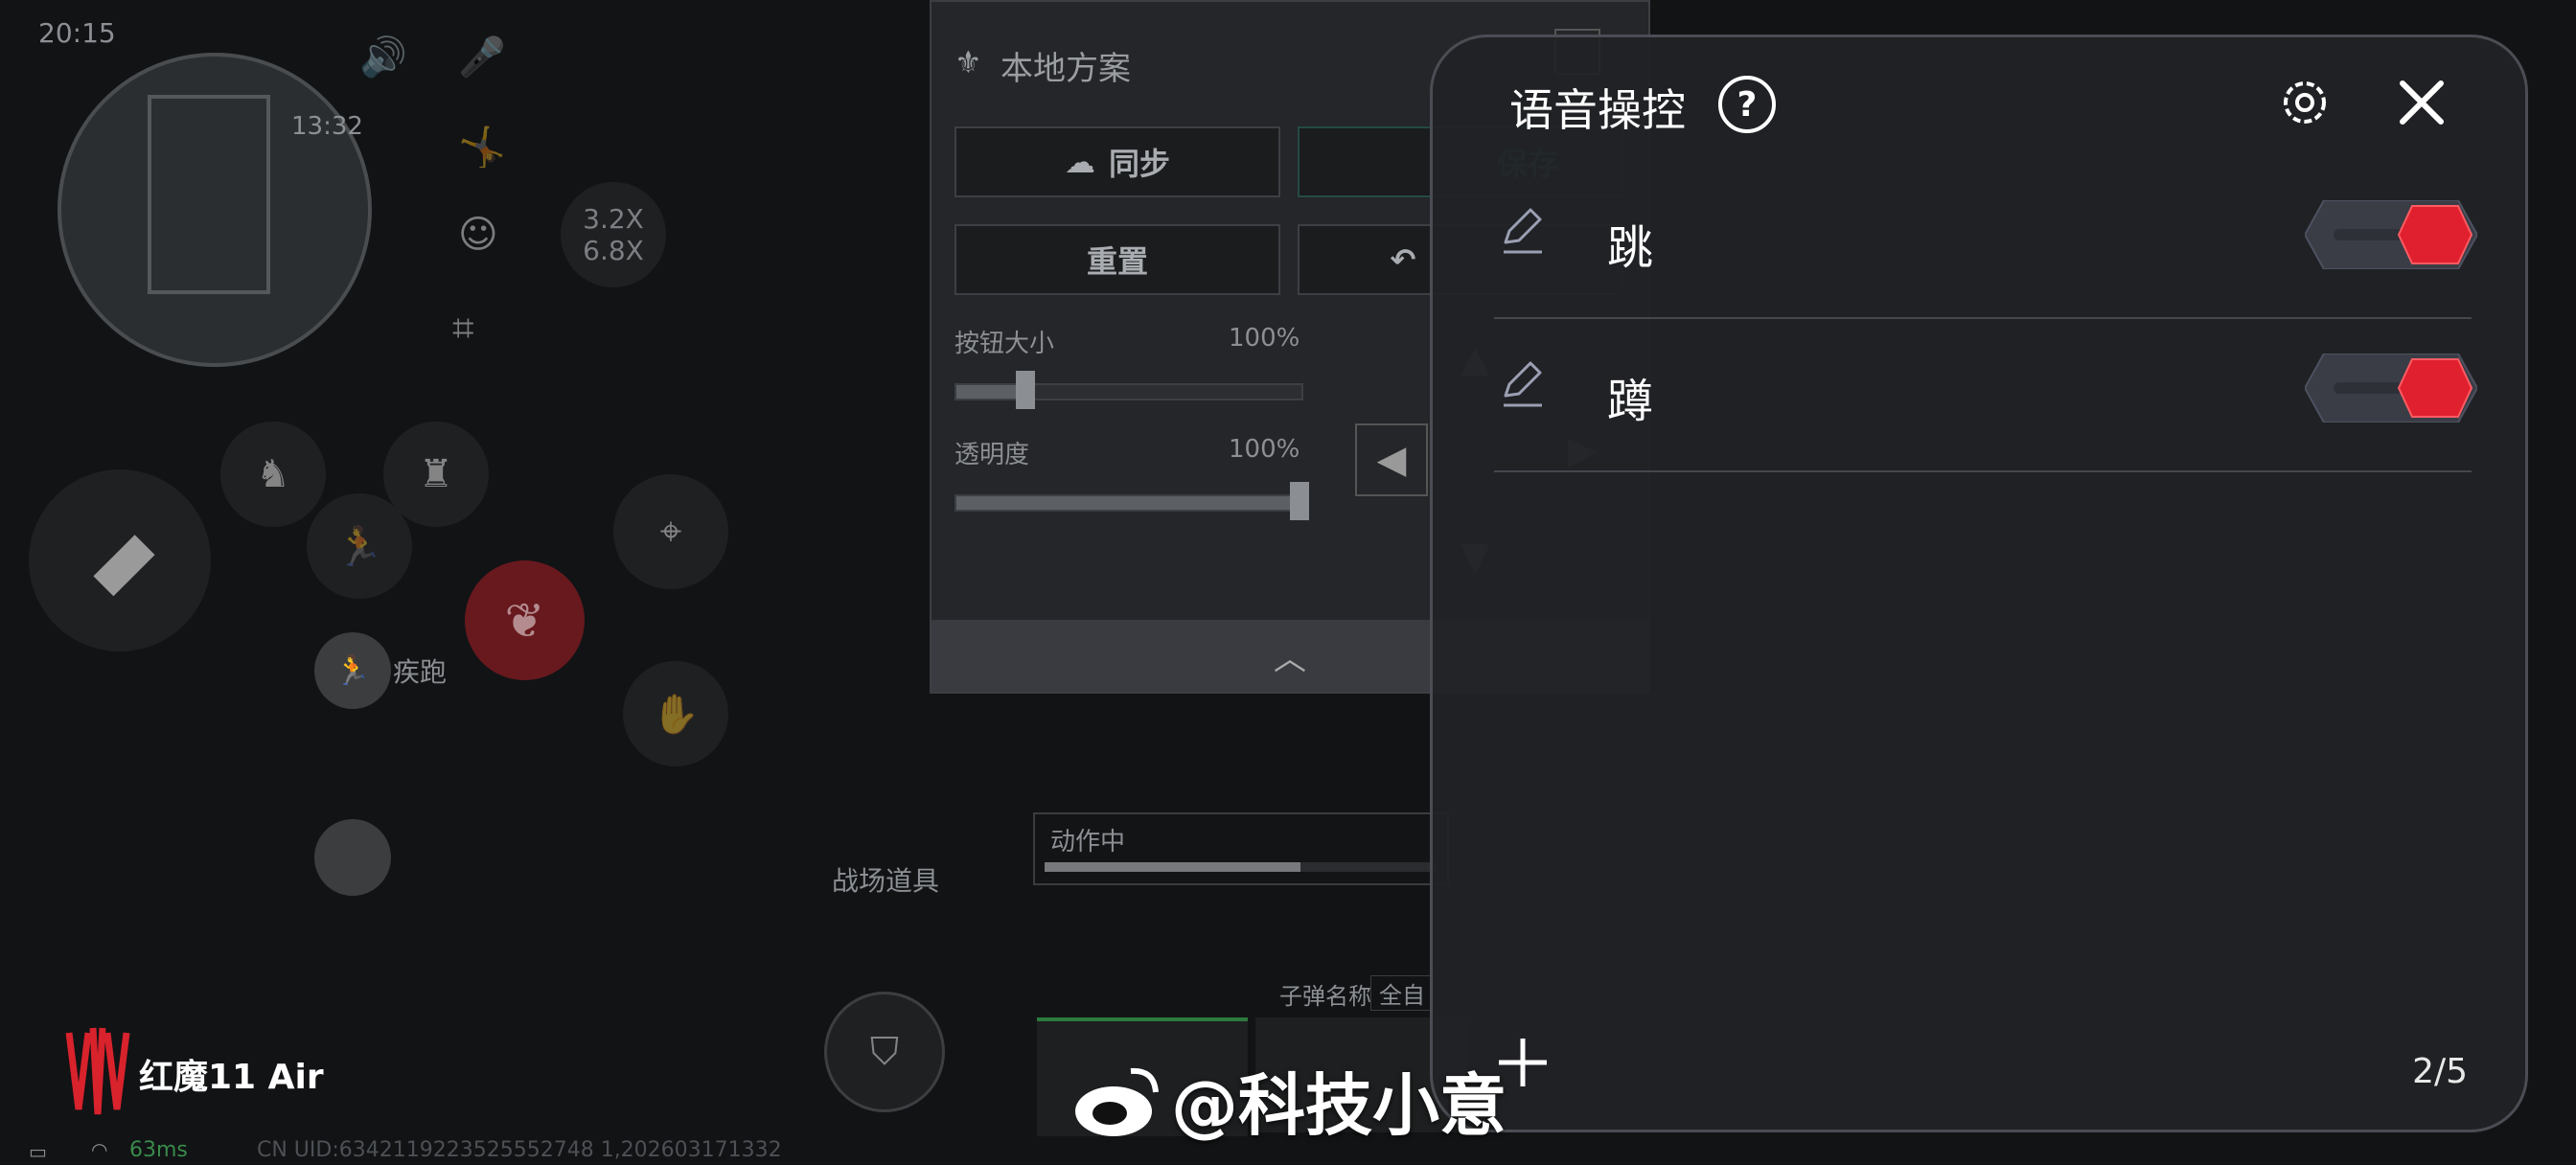 The image size is (2576, 1165). I want to click on fire-button: ▬, so click(120, 560).